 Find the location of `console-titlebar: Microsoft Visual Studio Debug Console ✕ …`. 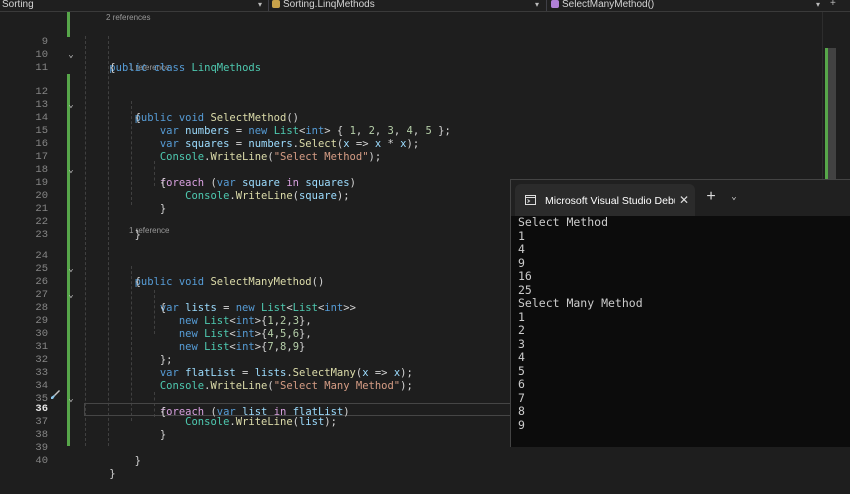

console-titlebar: Microsoft Visual Studio Debug Console ✕ … is located at coordinates (680, 198).